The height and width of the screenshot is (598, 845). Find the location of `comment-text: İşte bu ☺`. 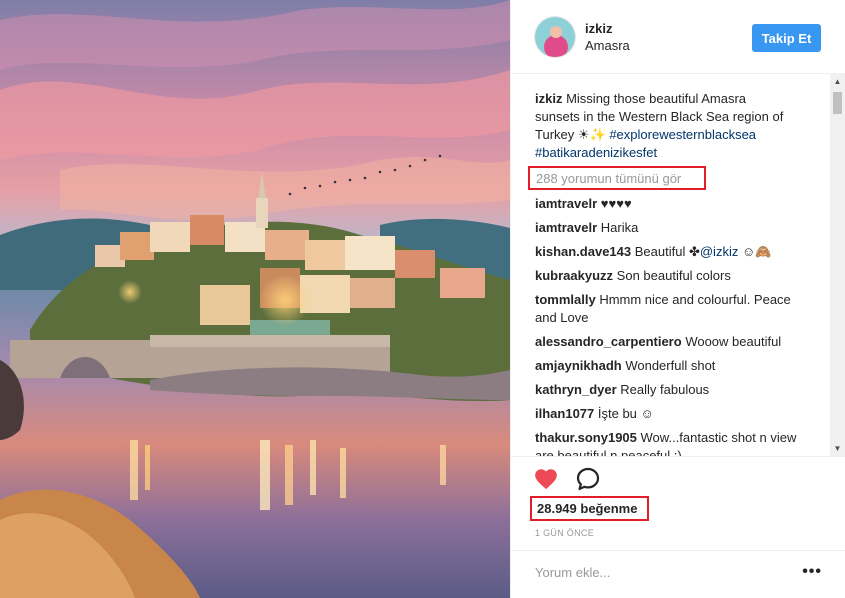

comment-text: İşte bu ☺ is located at coordinates (625, 413).